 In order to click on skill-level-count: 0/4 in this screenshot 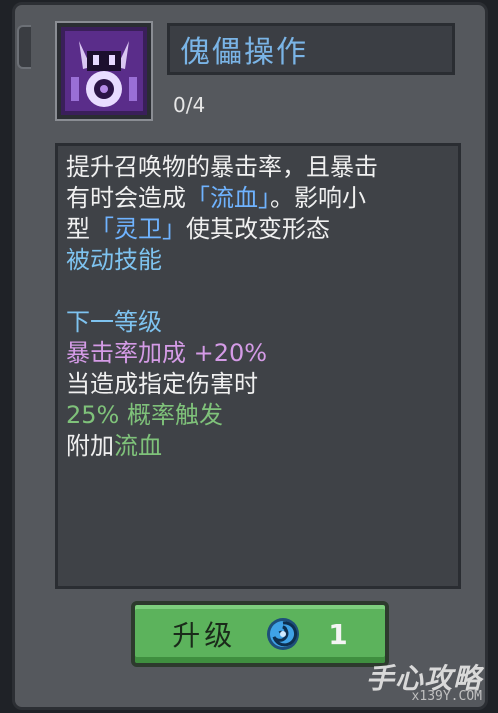, I will do `click(189, 105)`.